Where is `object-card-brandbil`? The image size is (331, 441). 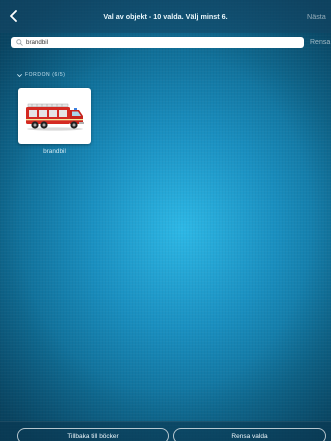 object-card-brandbil is located at coordinates (54, 116).